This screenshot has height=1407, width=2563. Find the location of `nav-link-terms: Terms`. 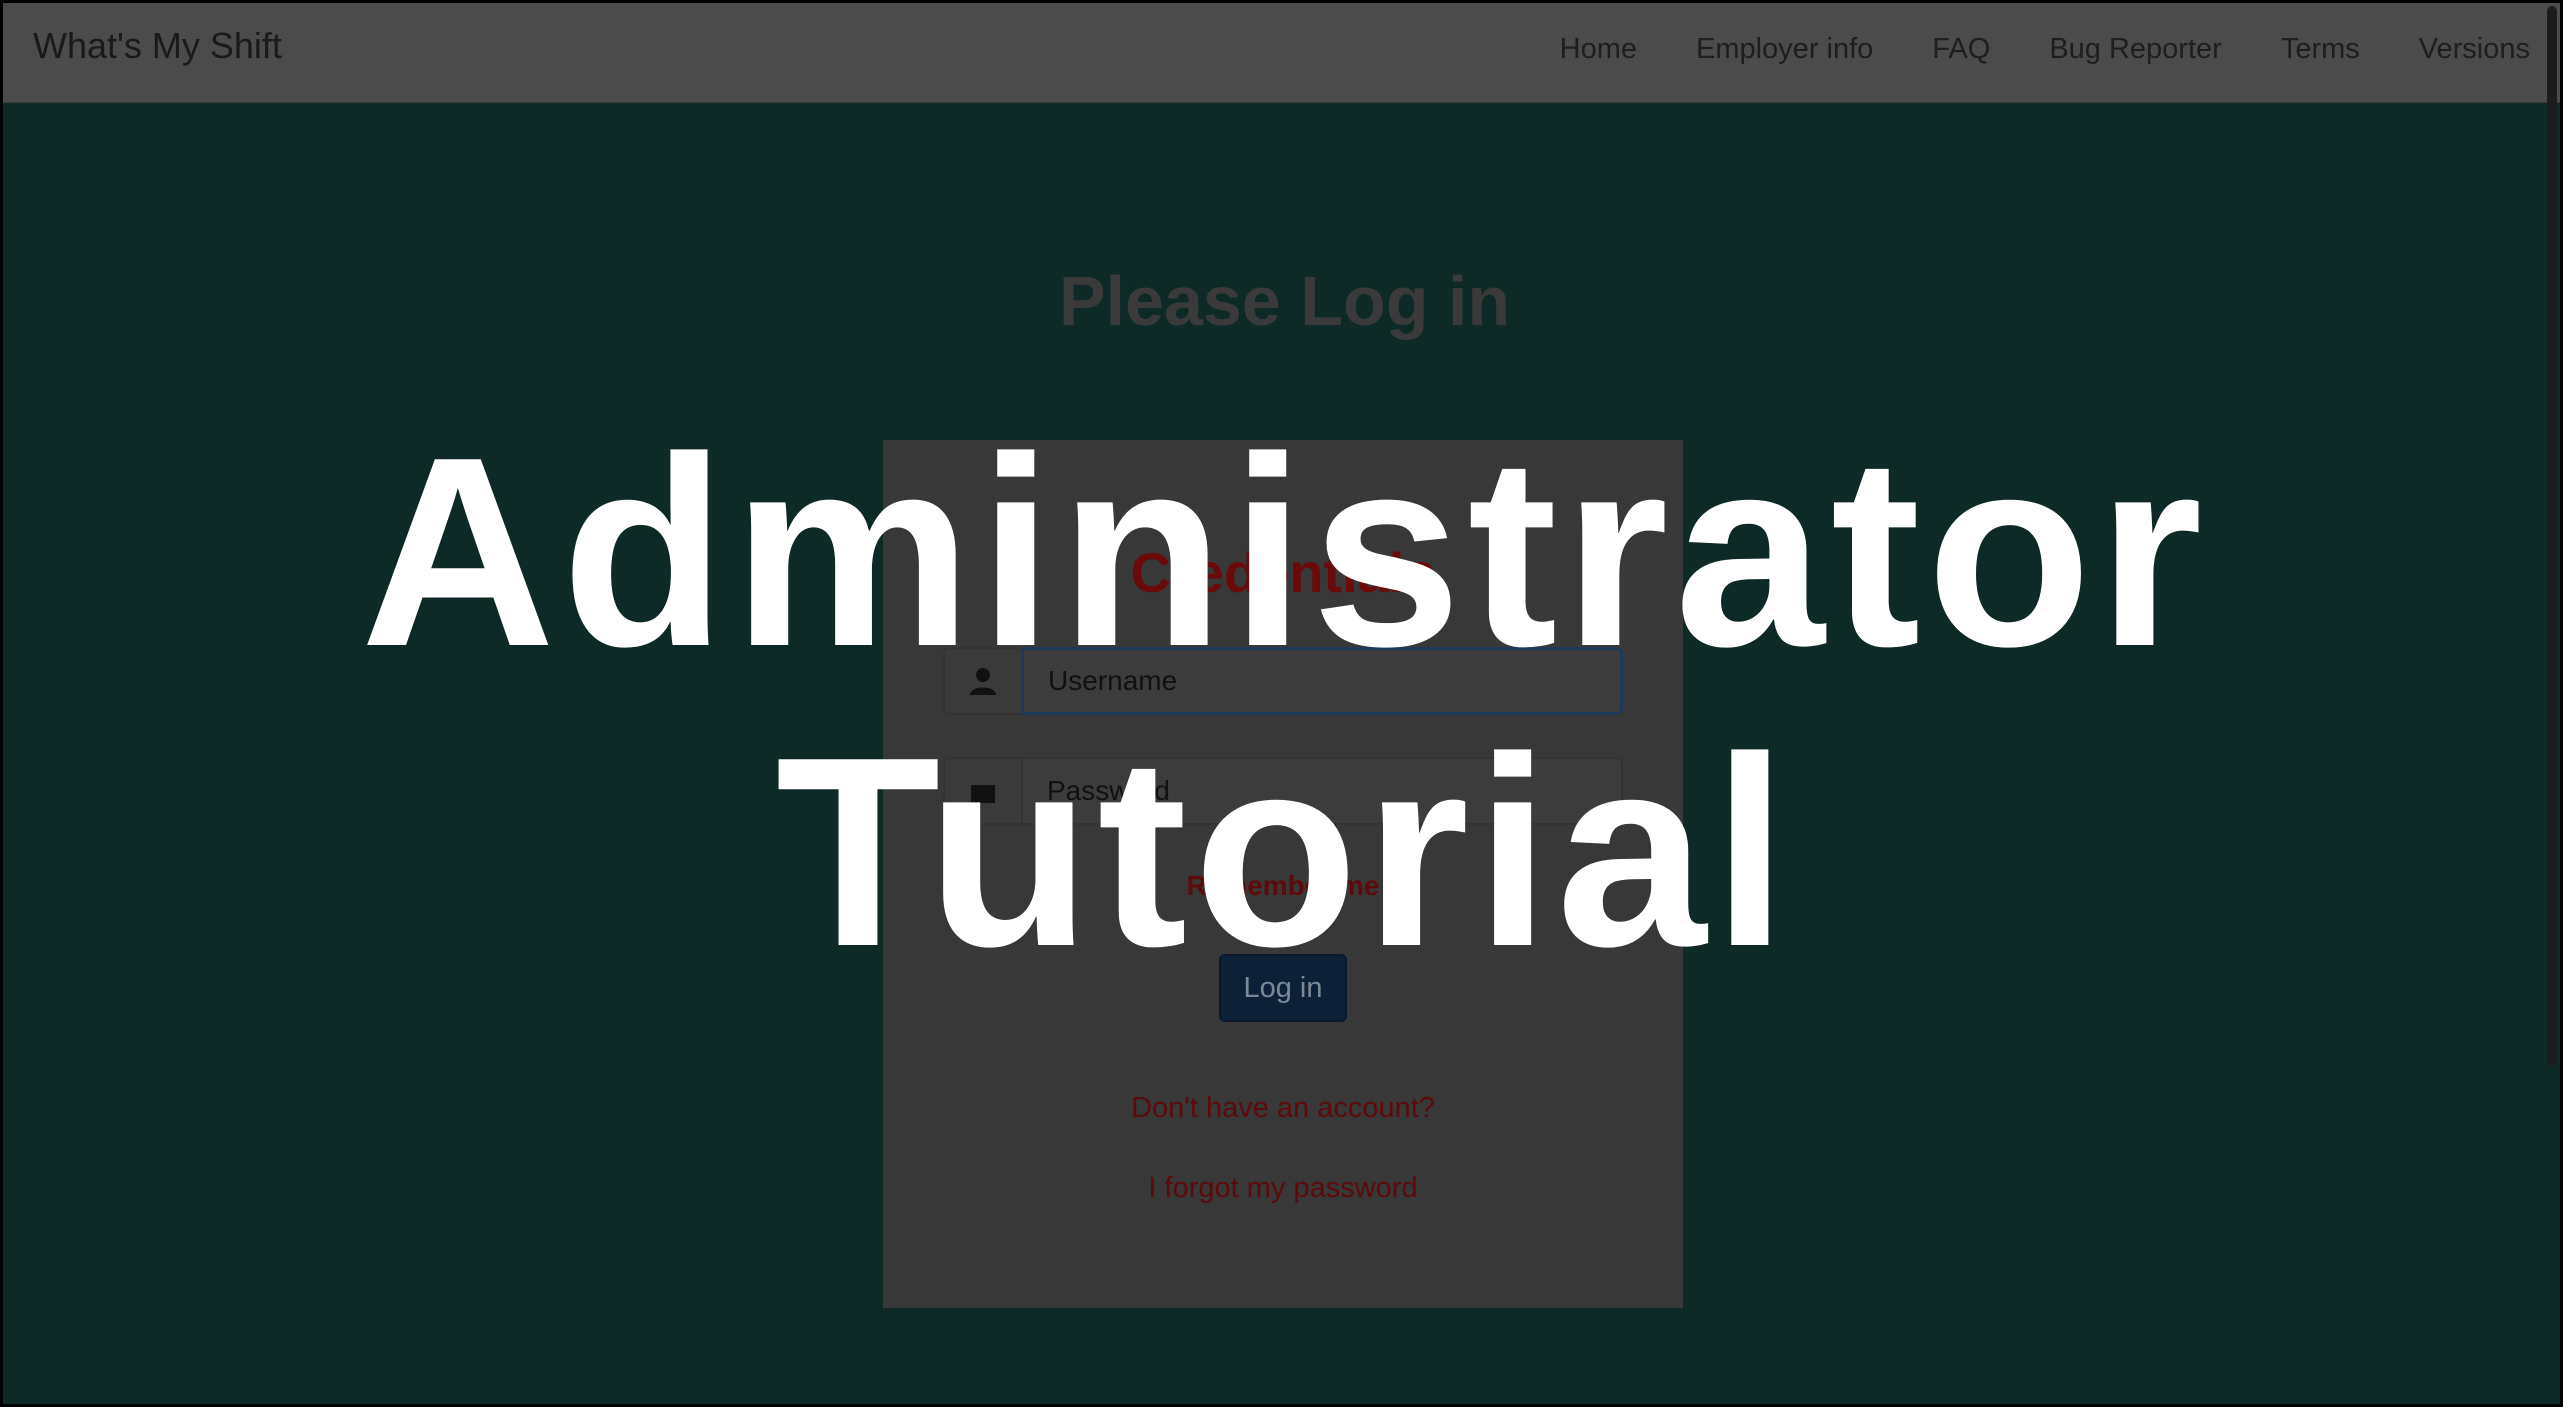

nav-link-terms: Terms is located at coordinates (2320, 49).